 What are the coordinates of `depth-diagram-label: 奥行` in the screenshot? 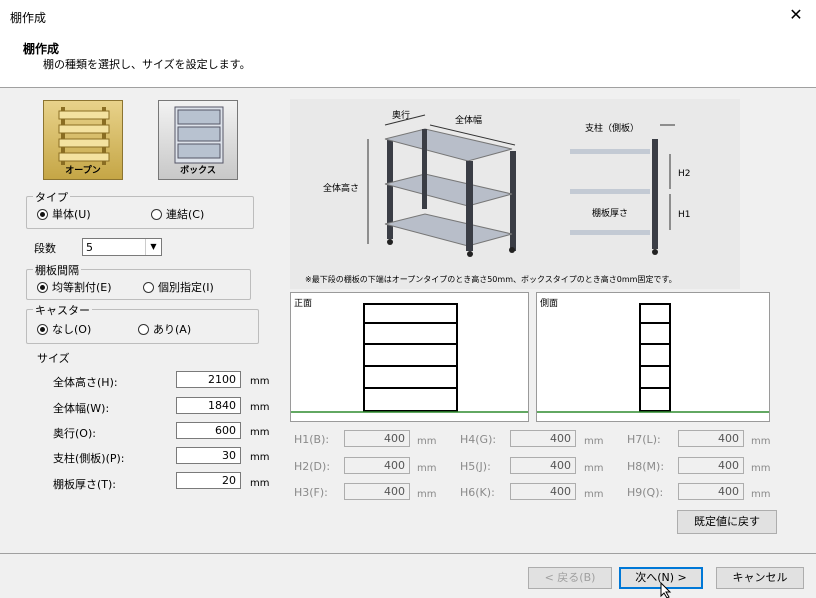 It's located at (401, 116).